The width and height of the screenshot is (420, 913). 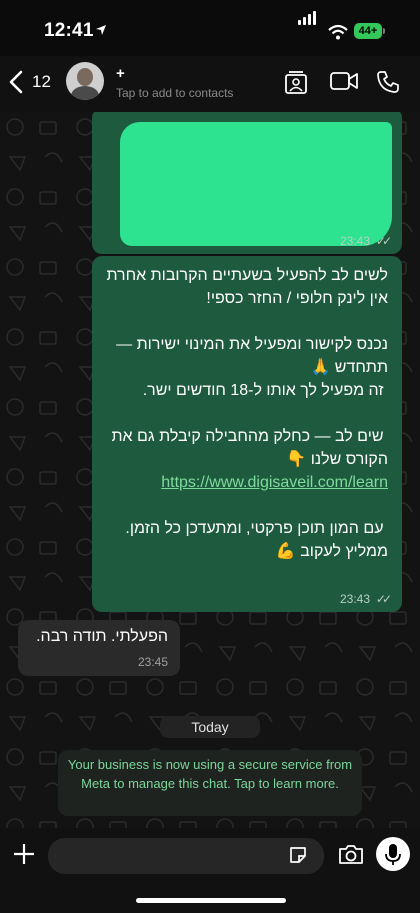 I want to click on clock: 12:41, so click(x=69, y=30).